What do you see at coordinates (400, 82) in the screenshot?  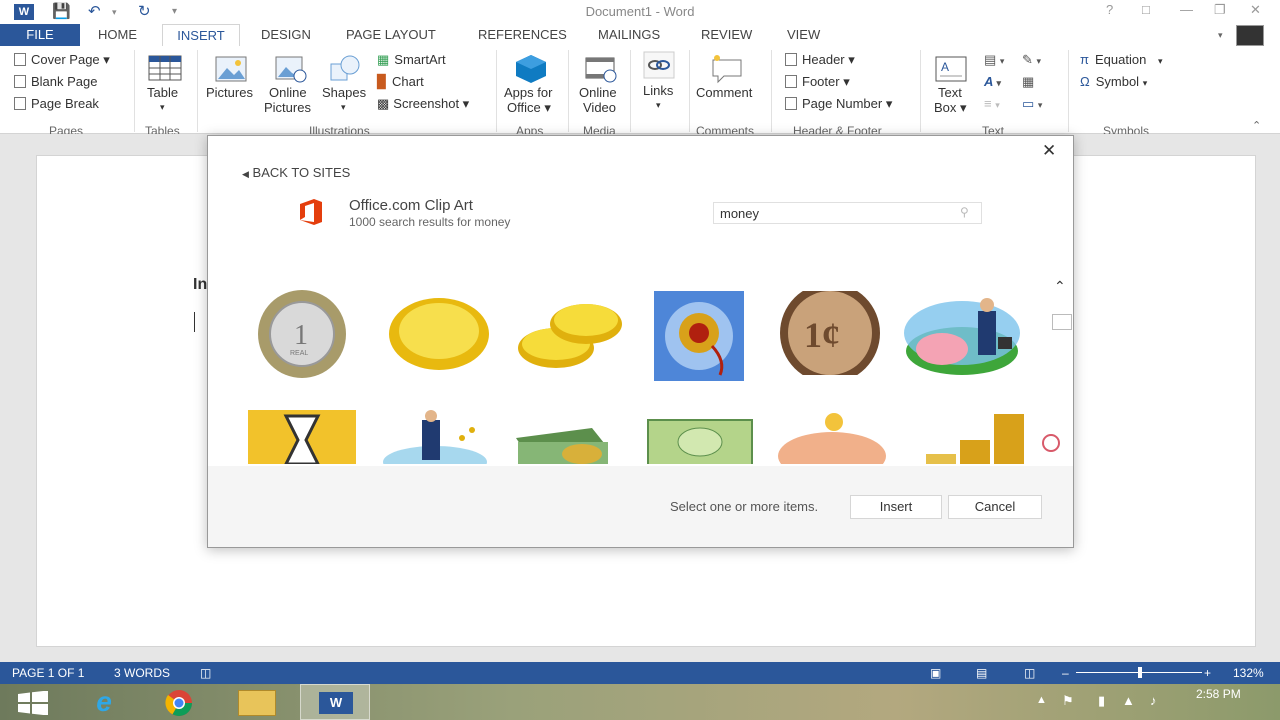 I see `chart-button: ▉ Chart` at bounding box center [400, 82].